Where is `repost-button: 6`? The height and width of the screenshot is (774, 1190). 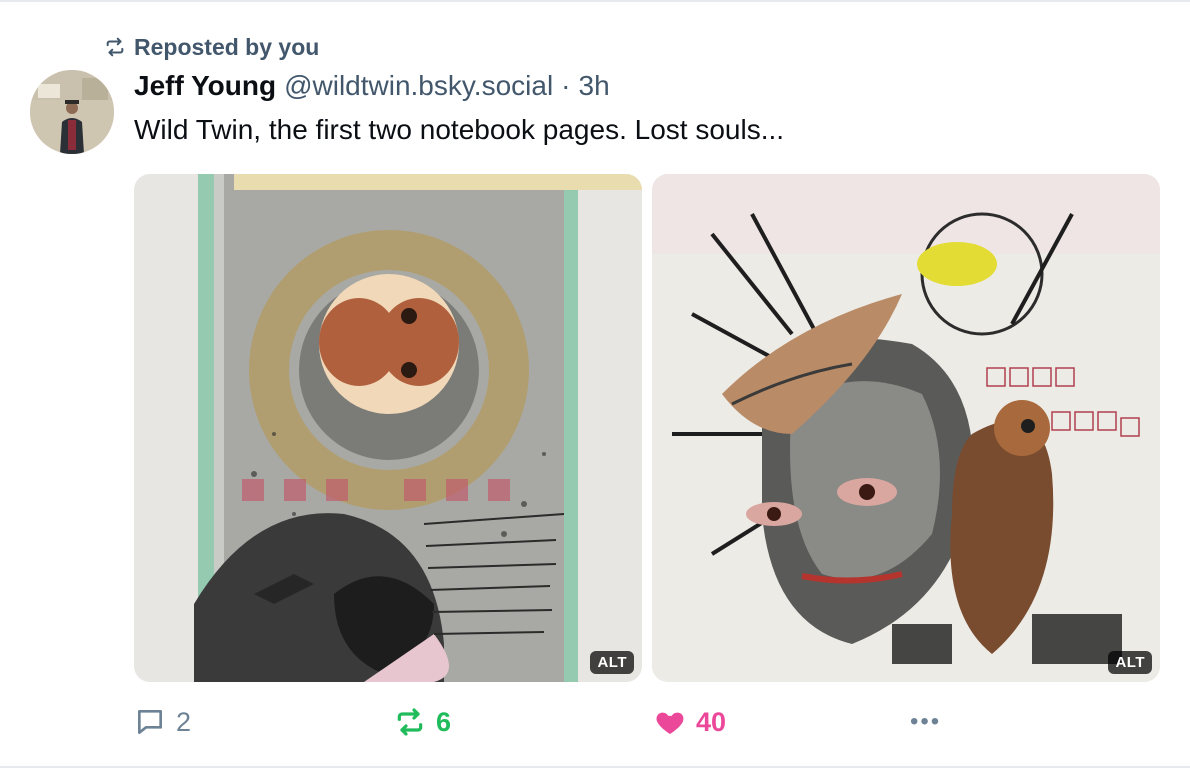 repost-button: 6 is located at coordinates (422, 722).